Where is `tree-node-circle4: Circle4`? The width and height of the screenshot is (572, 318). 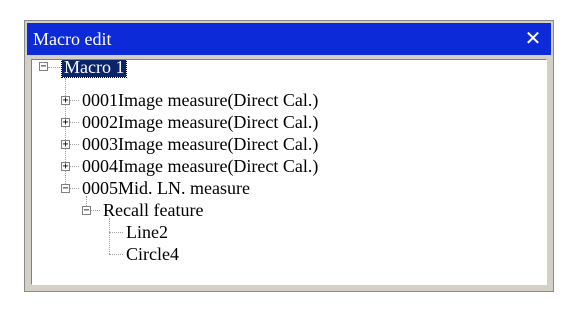 tree-node-circle4: Circle4 is located at coordinates (152, 254).